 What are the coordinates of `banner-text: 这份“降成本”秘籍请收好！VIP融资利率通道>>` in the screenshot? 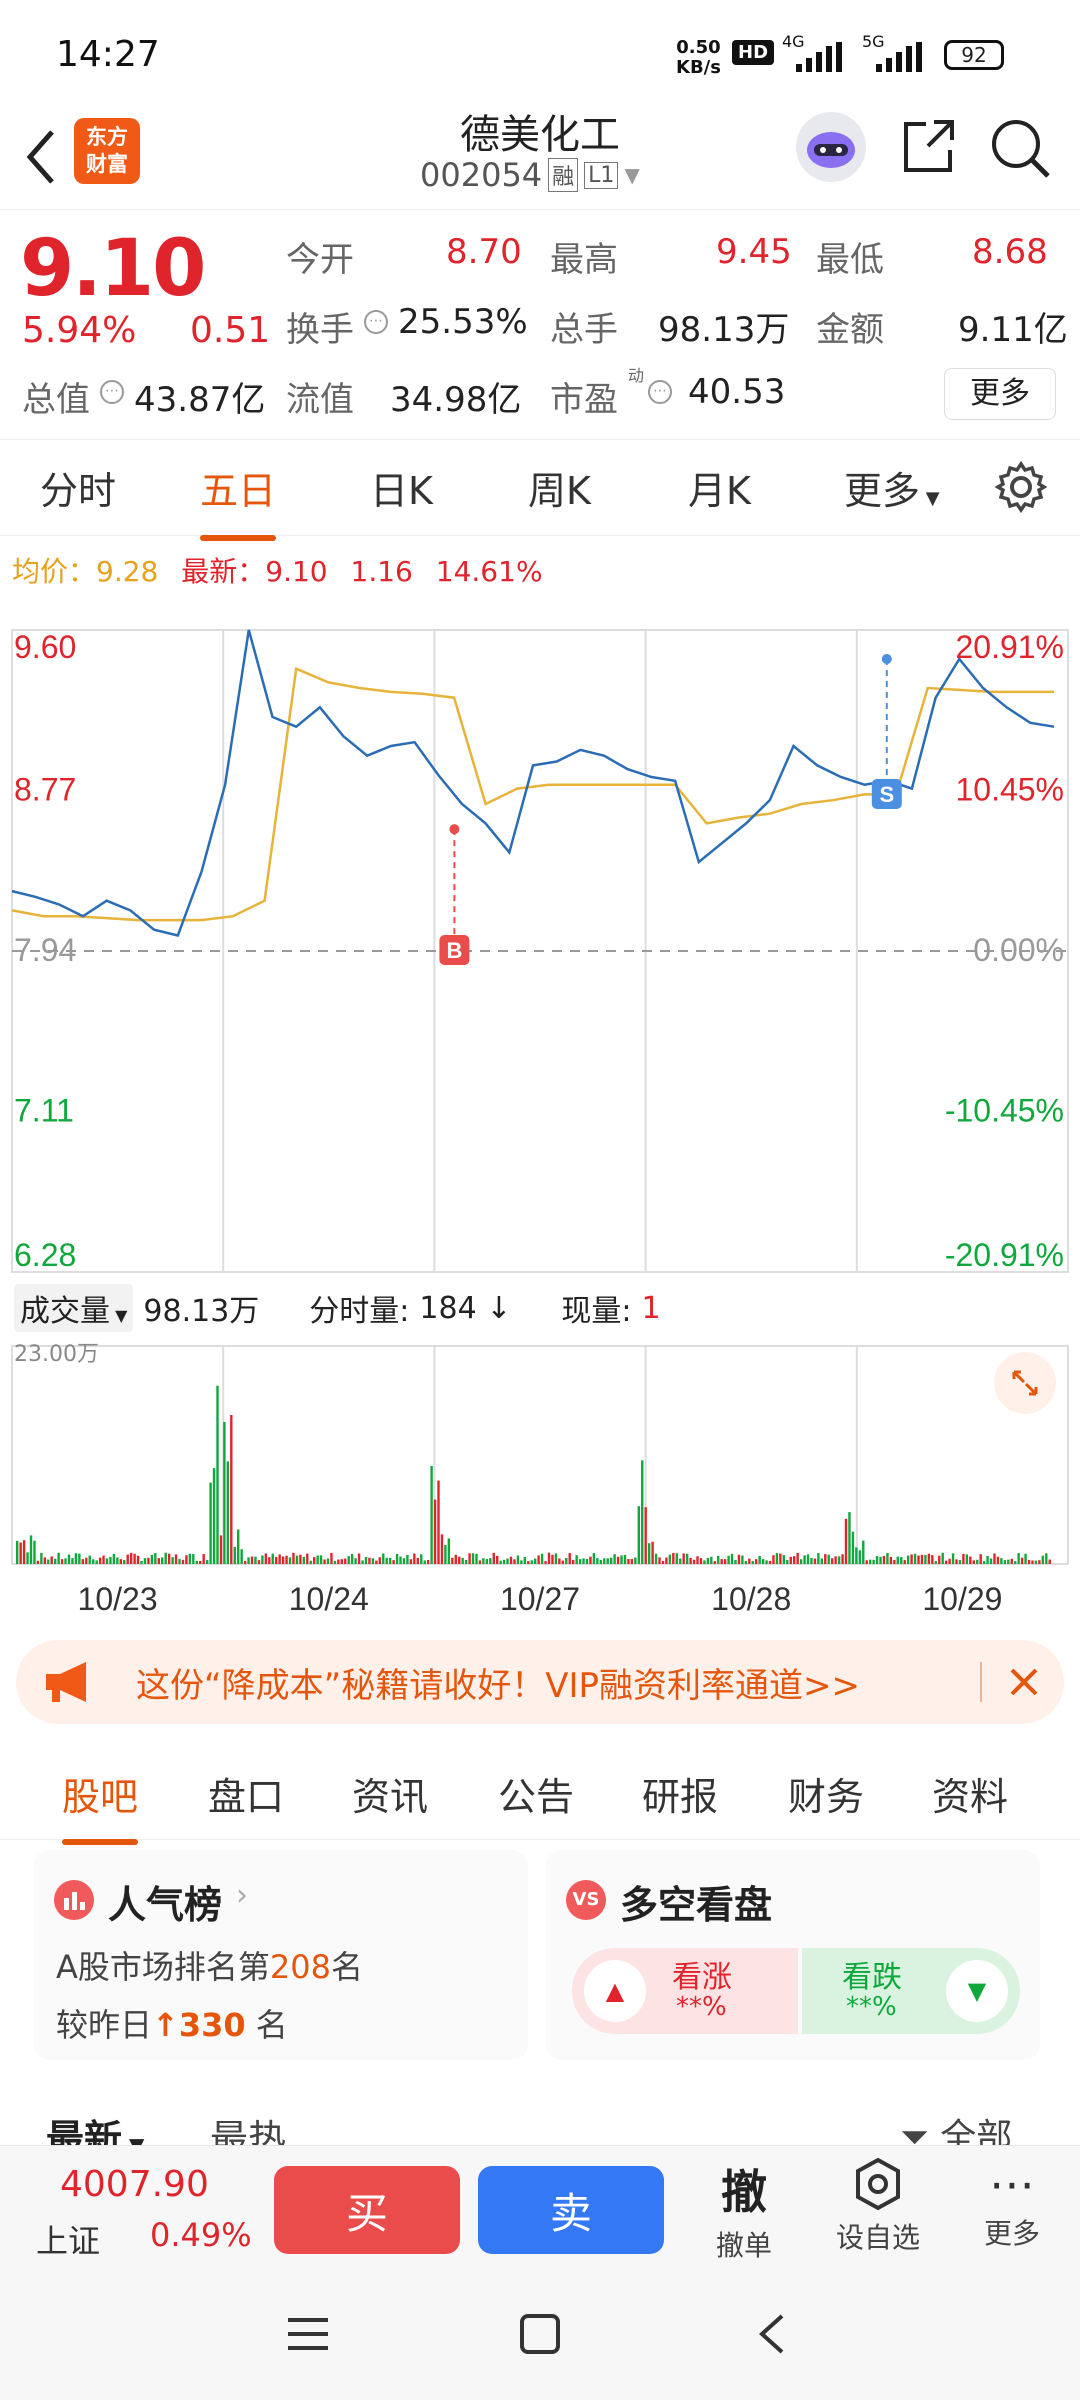 It's located at (498, 1686).